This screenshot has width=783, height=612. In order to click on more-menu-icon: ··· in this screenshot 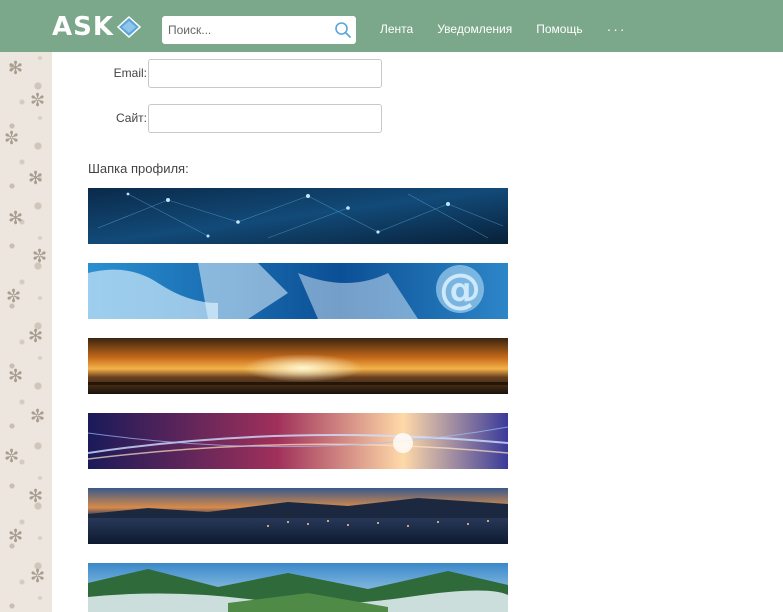, I will do `click(617, 29)`.